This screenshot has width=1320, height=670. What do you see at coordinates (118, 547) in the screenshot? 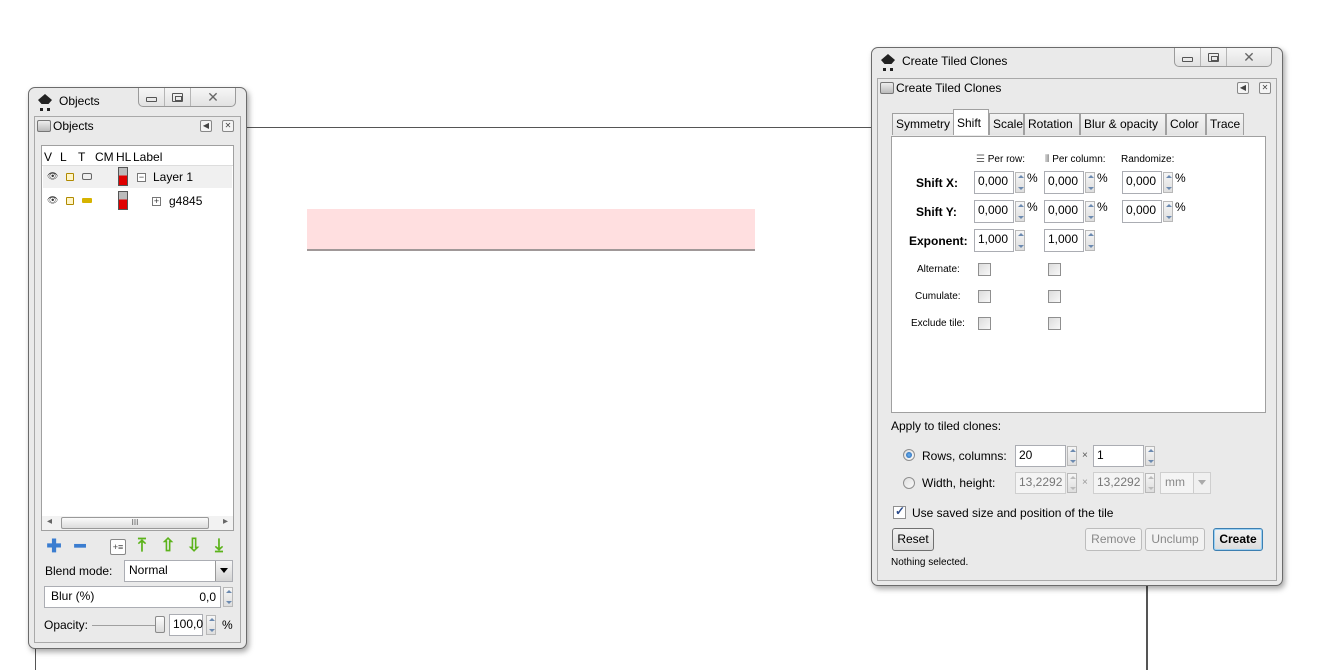
I see `insert-node-icon: +≡` at bounding box center [118, 547].